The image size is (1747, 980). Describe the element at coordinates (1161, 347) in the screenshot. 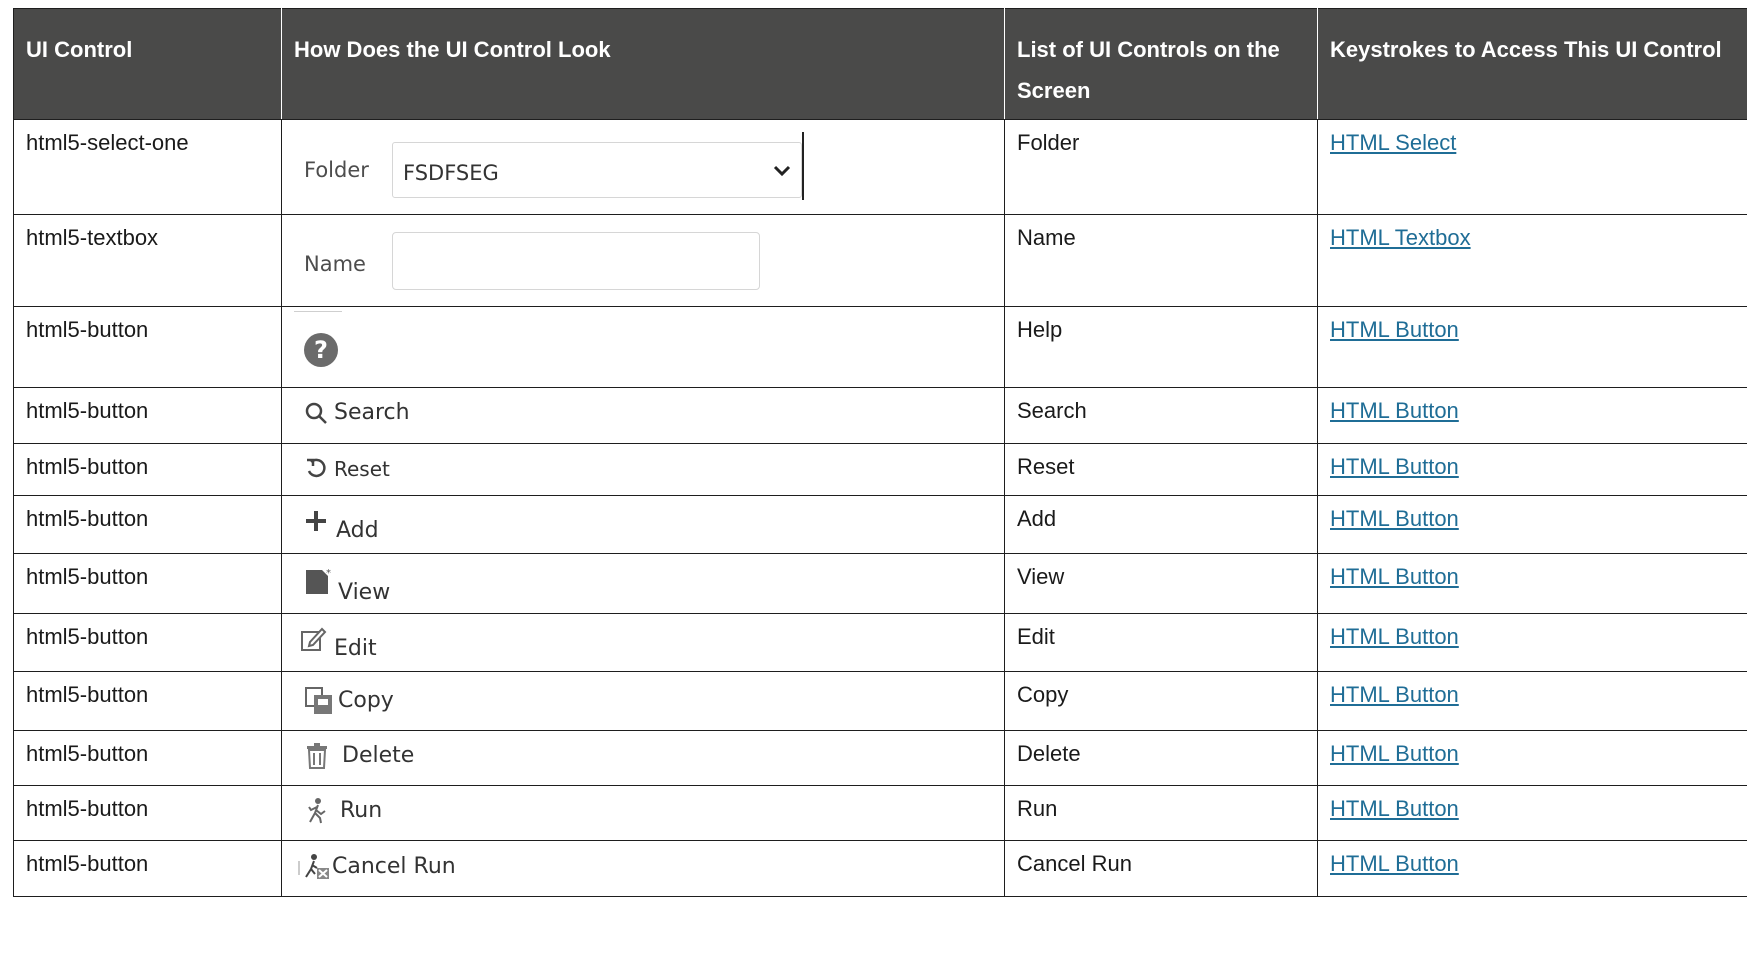

I see `control-list-item: Help` at that location.